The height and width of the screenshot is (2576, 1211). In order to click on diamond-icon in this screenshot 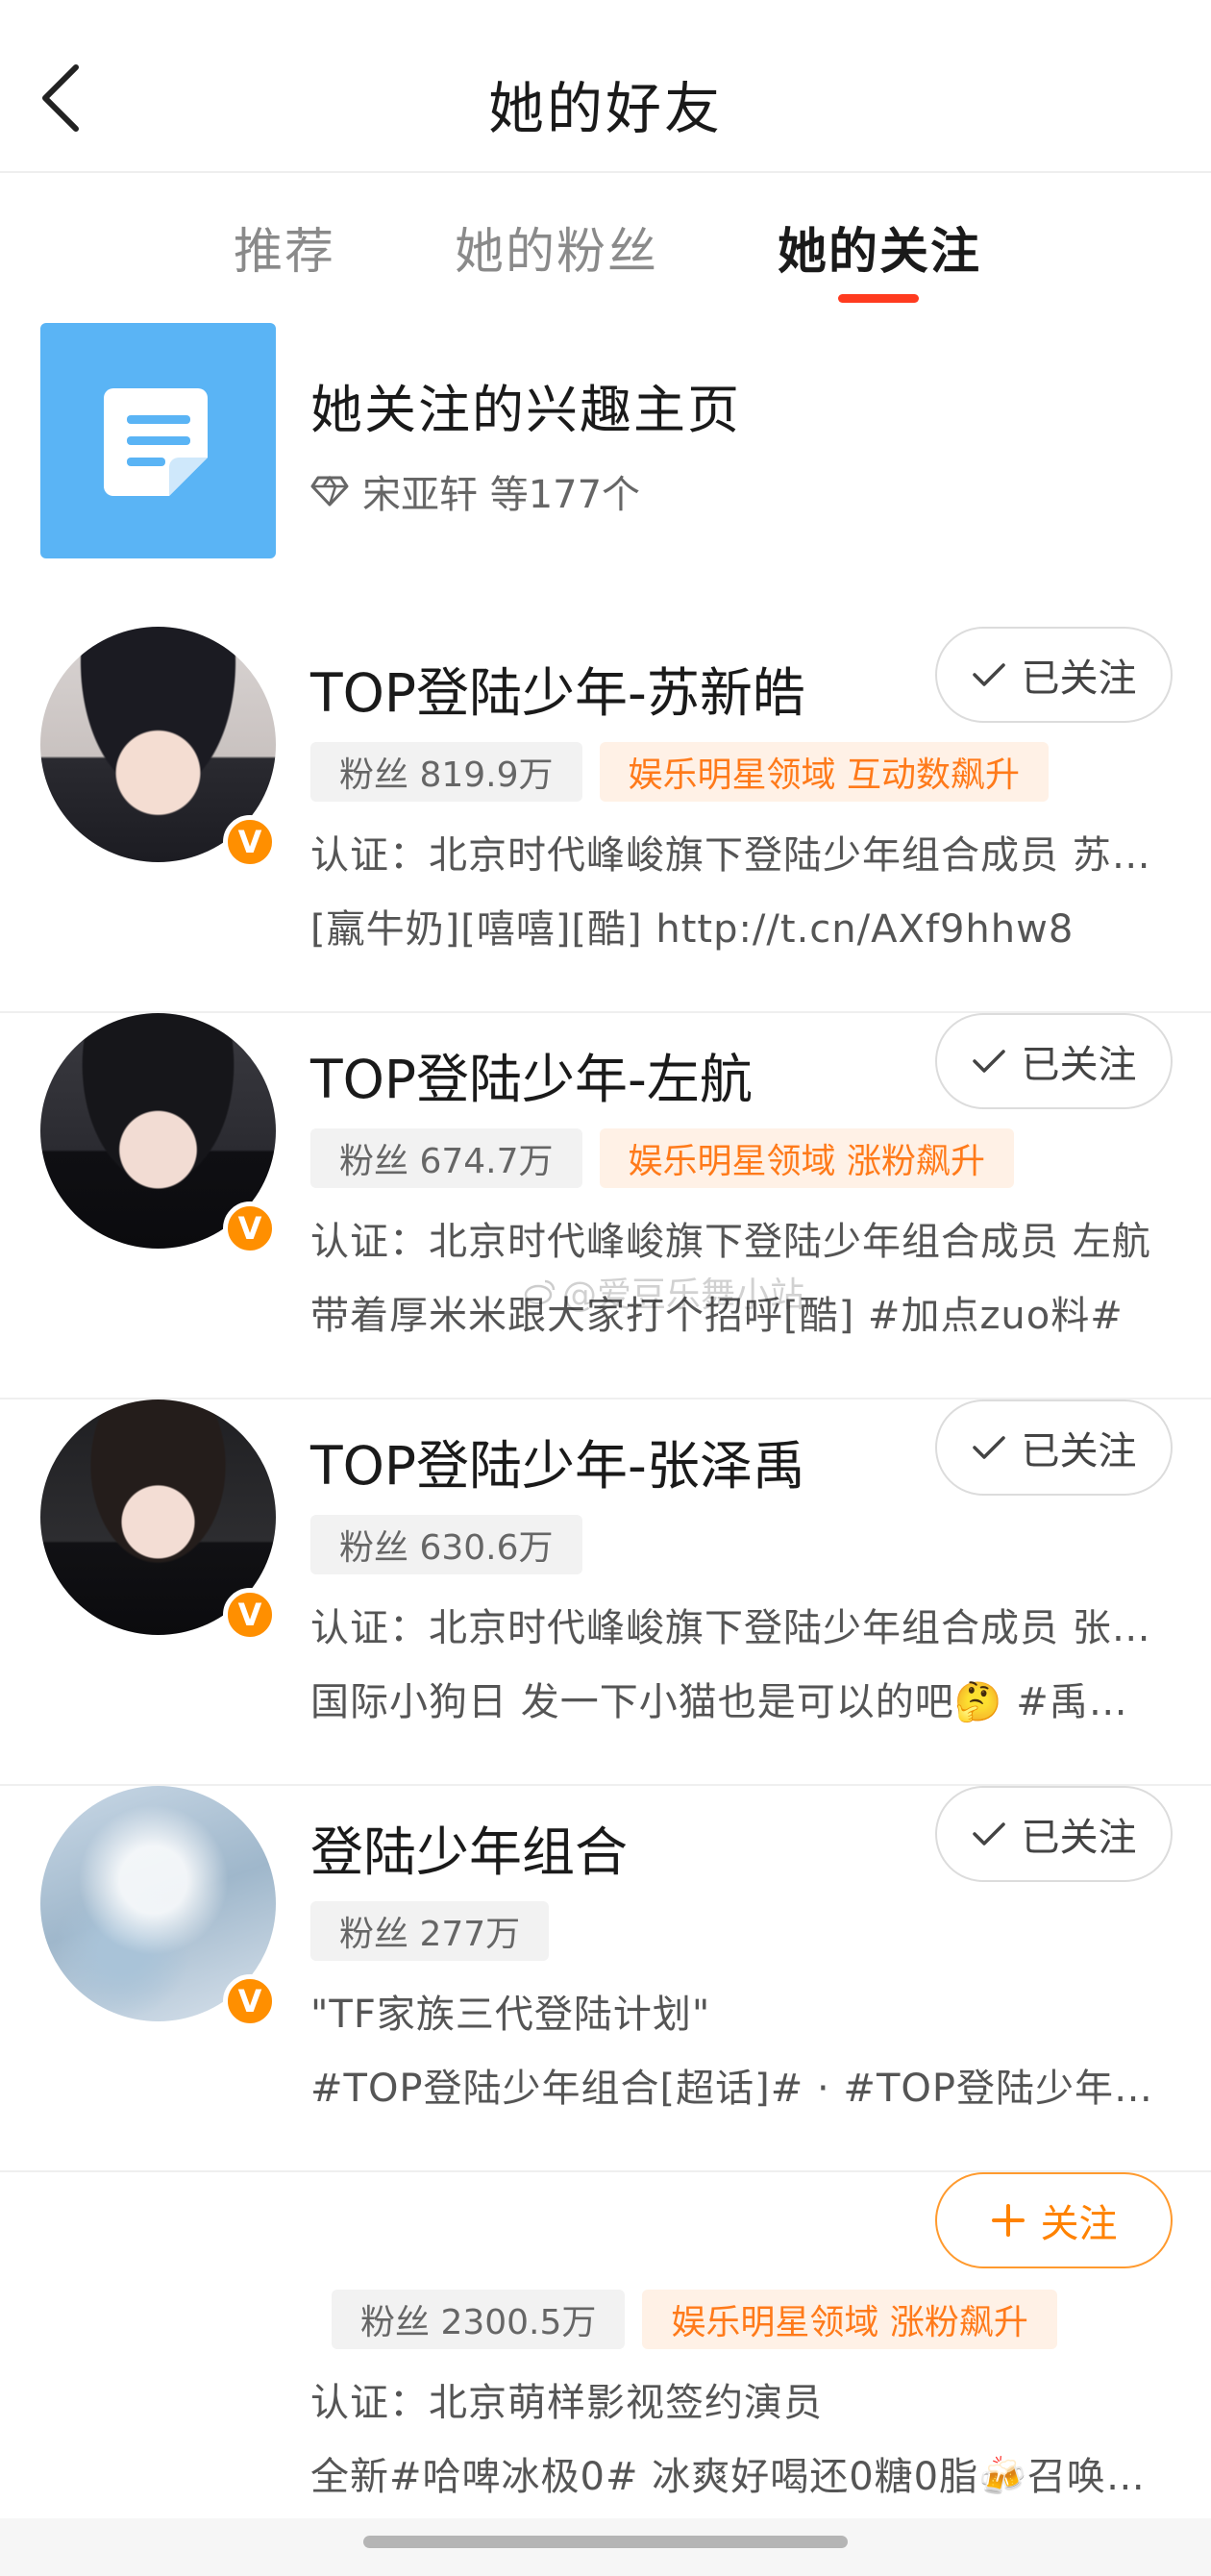, I will do `click(329, 491)`.